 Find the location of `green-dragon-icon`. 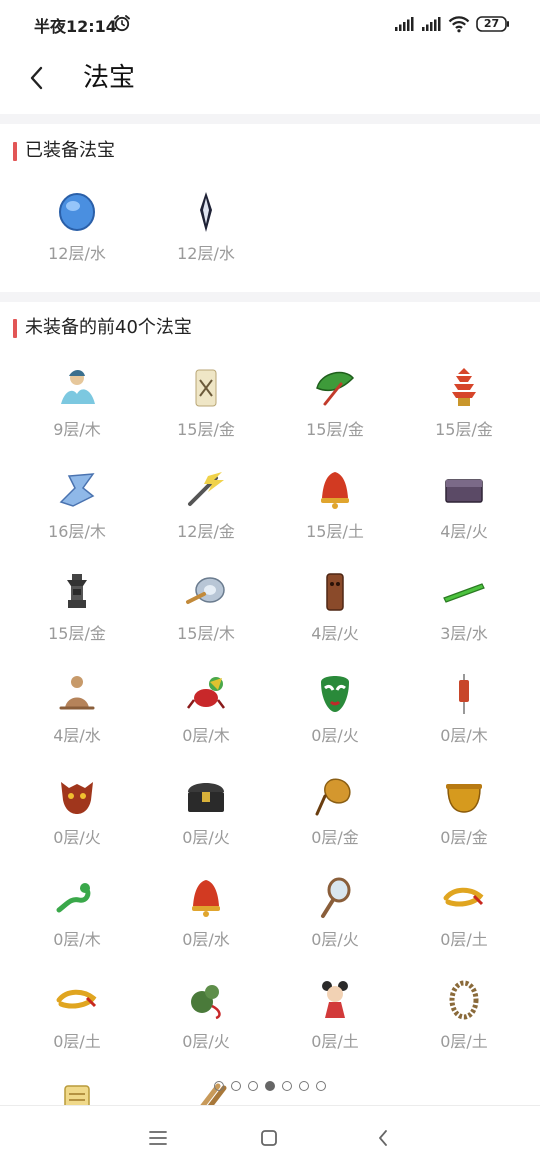

green-dragon-icon is located at coordinates (73, 898).